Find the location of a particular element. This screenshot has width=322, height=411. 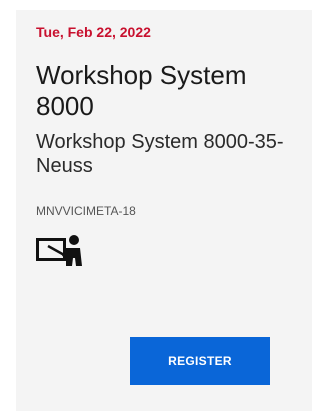

presenter-board-icon is located at coordinates (60, 252).